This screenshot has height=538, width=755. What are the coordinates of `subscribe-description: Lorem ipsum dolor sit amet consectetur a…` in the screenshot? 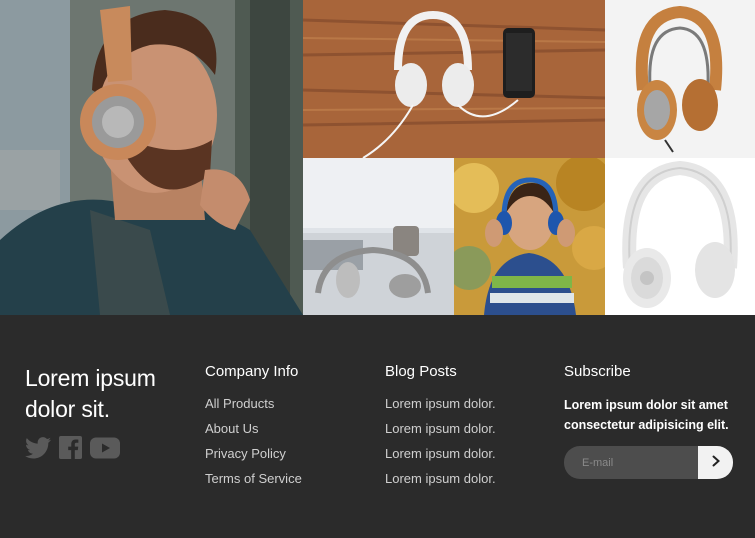 It's located at (646, 415).